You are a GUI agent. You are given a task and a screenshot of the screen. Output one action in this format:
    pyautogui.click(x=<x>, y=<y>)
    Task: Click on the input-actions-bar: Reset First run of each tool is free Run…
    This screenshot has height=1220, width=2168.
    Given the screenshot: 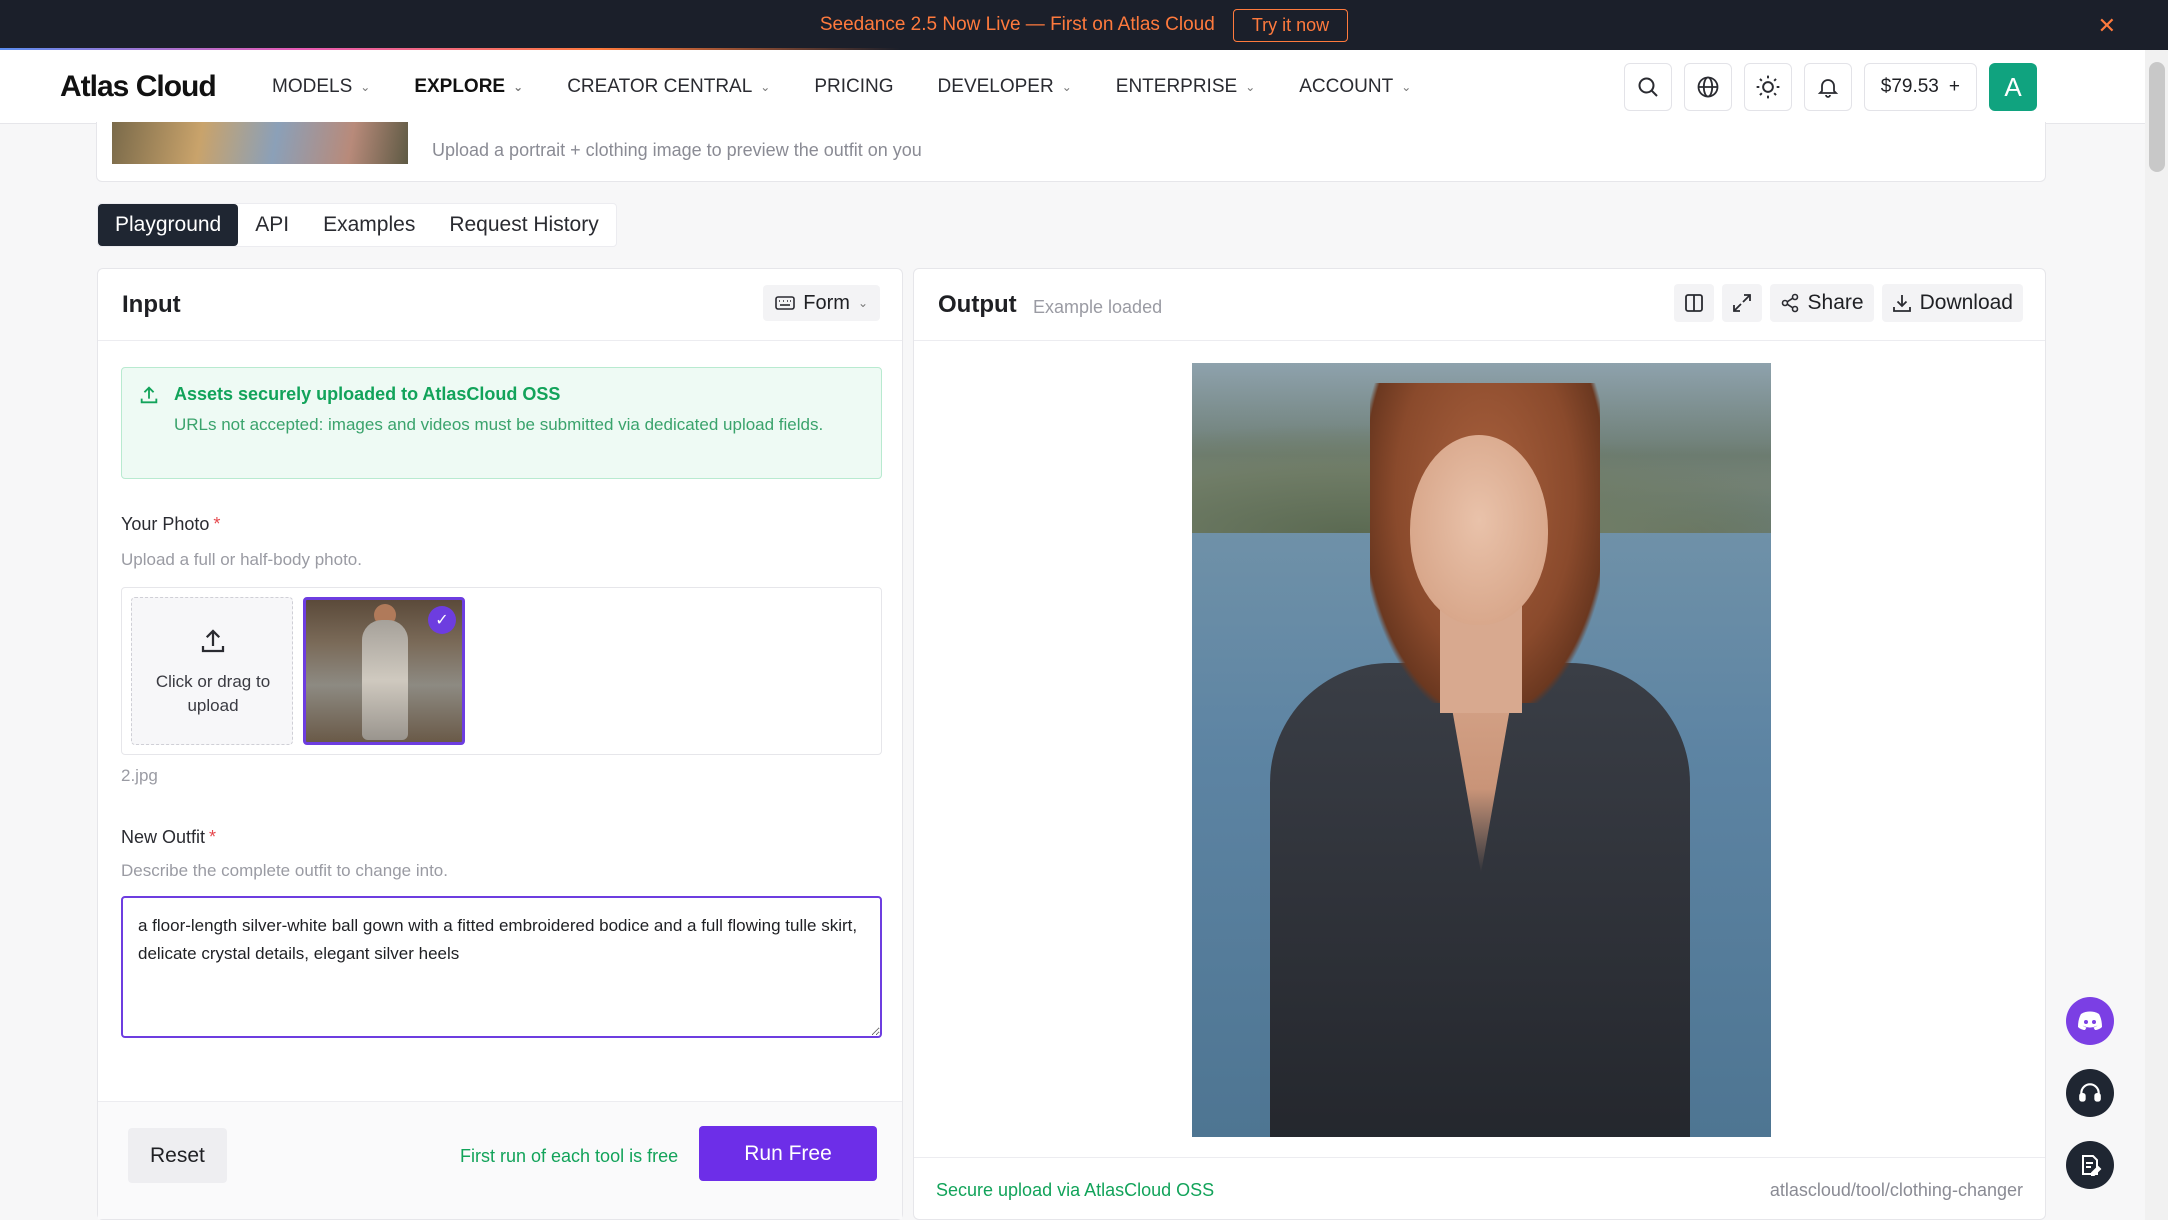 What is the action you would take?
    pyautogui.click(x=500, y=1160)
    